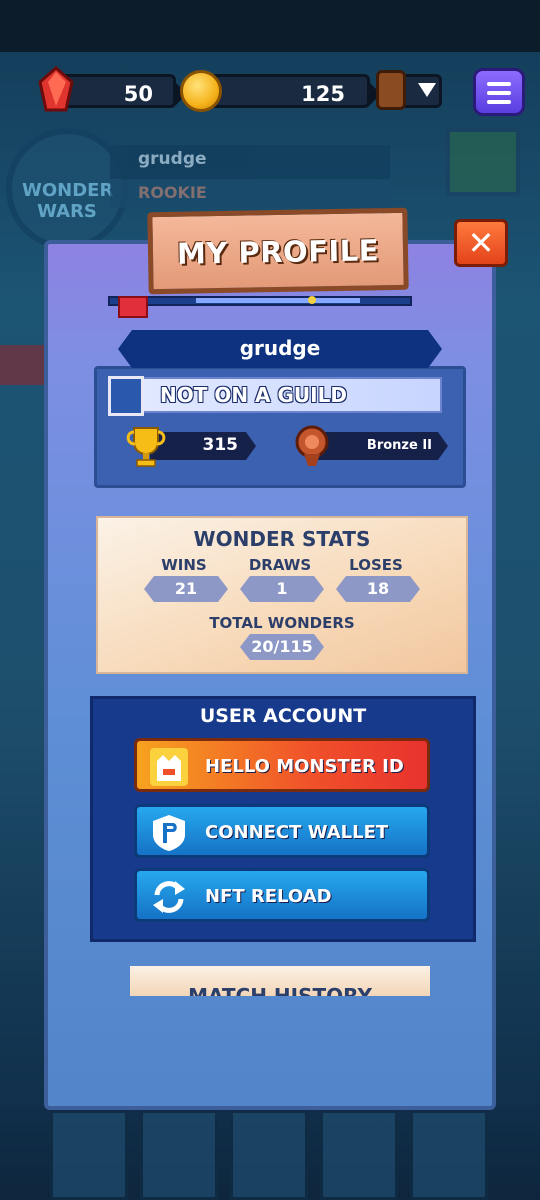  Describe the element at coordinates (24, 365) in the screenshot. I see `background-tag` at that location.